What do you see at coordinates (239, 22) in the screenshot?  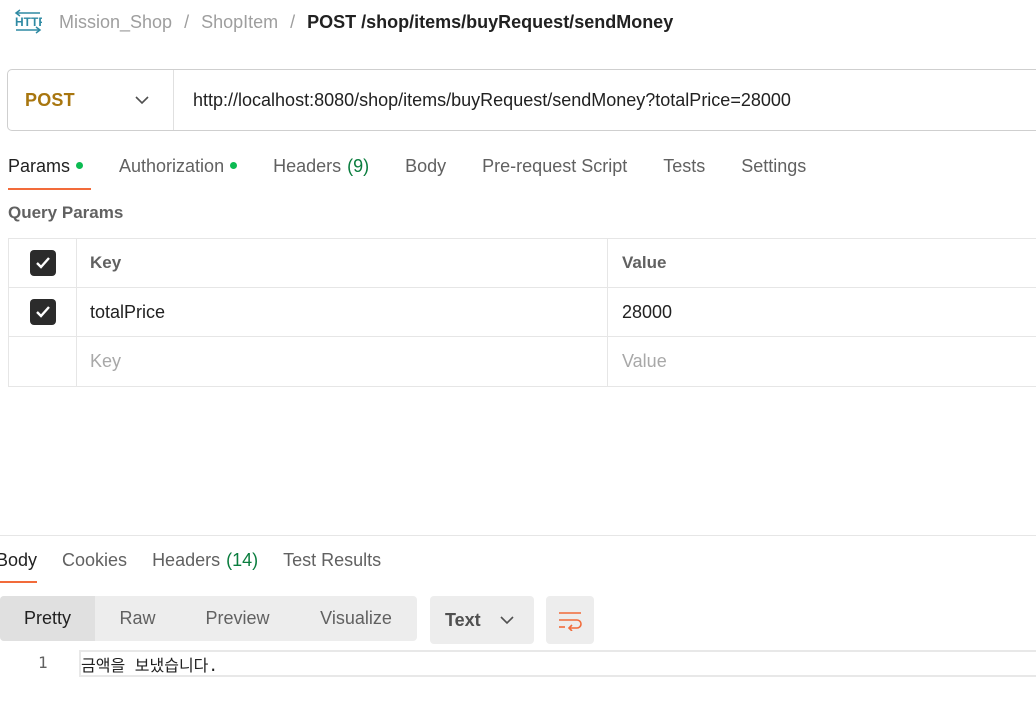 I see `breadcrumb-folder: ShopItem` at bounding box center [239, 22].